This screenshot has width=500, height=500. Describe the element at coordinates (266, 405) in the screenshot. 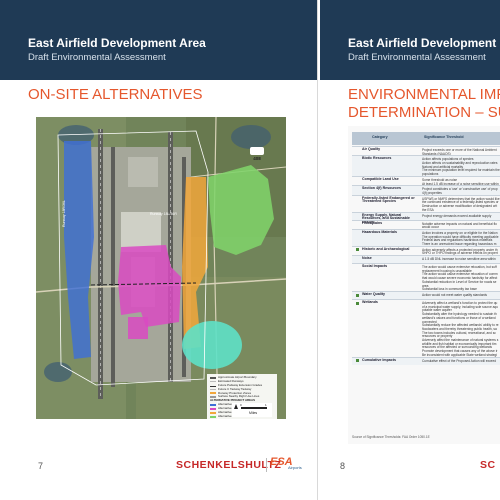

I see `scale-tick-end: 1` at that location.